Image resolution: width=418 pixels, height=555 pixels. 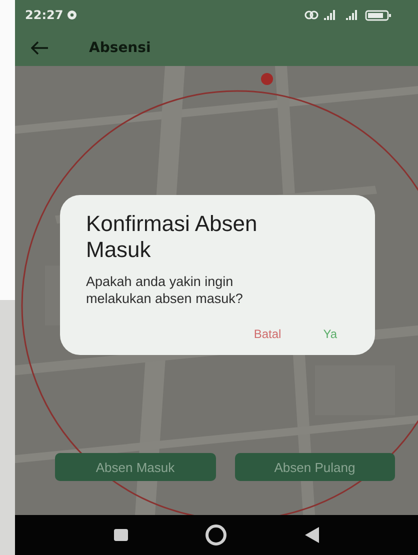 What do you see at coordinates (172, 237) in the screenshot?
I see `dialog-title: Konfirmasi Absen Masuk` at bounding box center [172, 237].